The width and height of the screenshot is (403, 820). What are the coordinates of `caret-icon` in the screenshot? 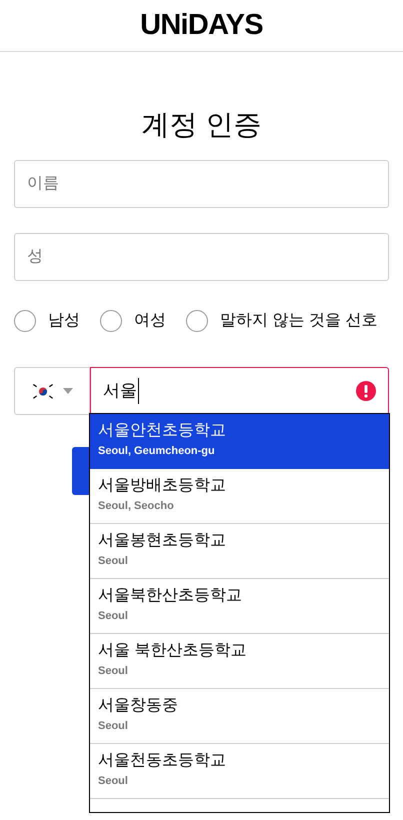 It's located at (68, 391).